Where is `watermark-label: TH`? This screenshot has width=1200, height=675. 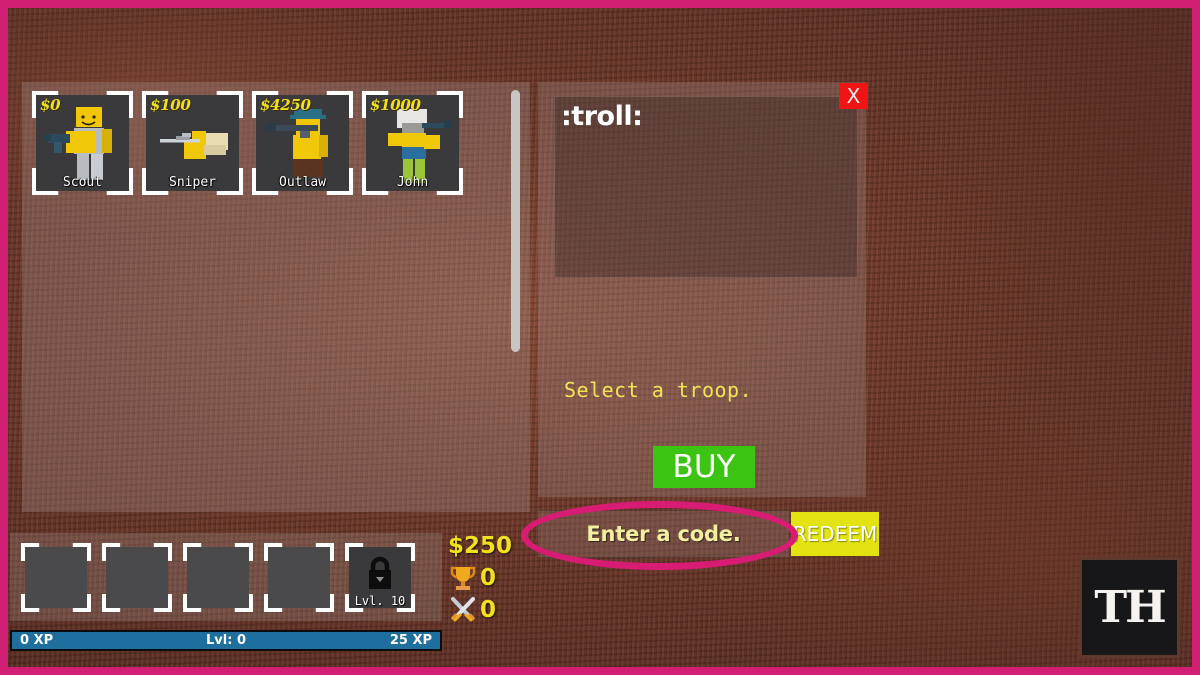 watermark-label: TH is located at coordinates (1130, 607).